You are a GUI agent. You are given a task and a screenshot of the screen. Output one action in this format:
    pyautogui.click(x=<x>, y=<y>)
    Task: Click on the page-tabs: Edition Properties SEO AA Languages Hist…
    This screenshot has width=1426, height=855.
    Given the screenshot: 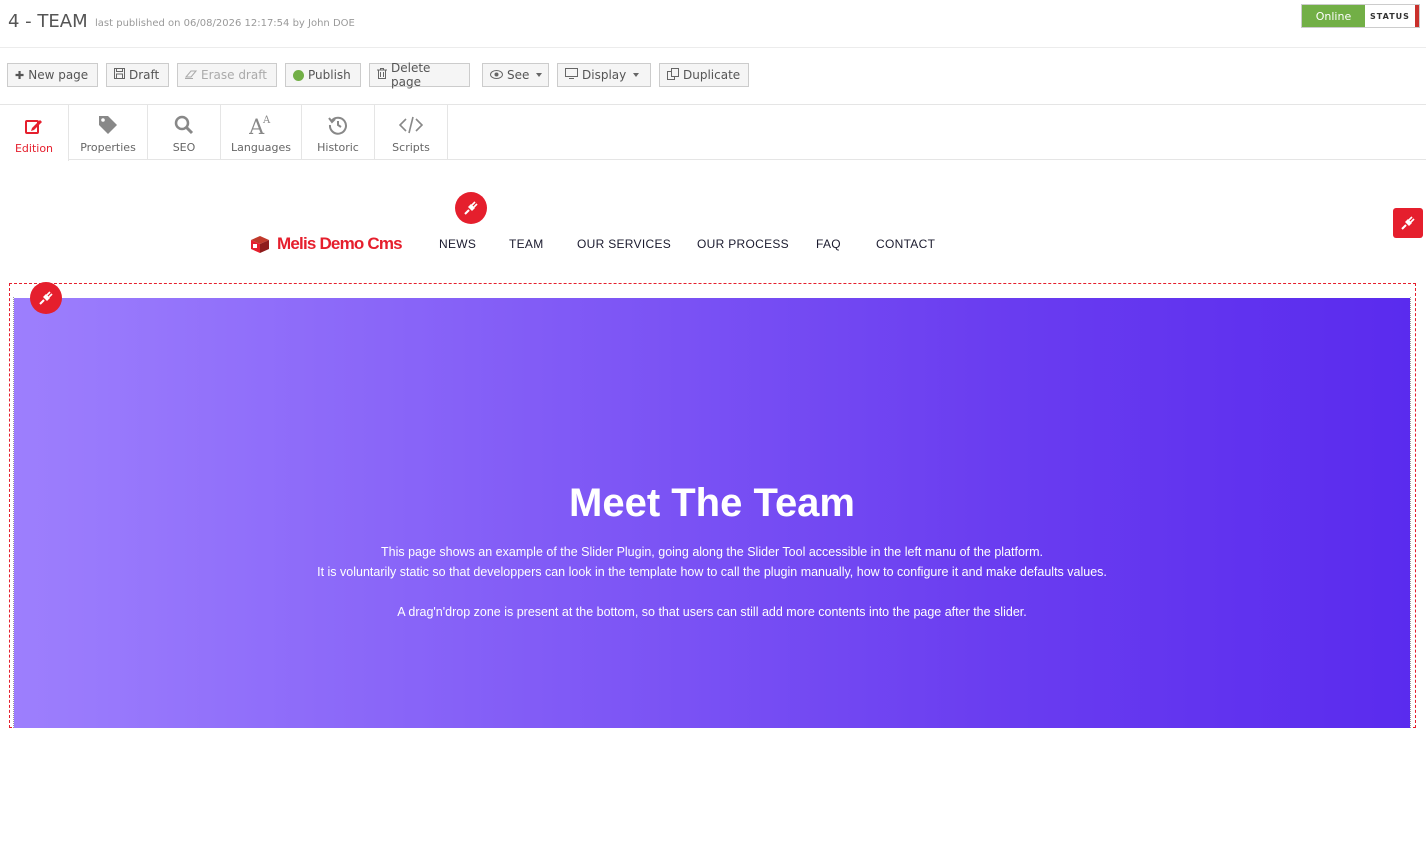 What is the action you would take?
    pyautogui.click(x=713, y=133)
    